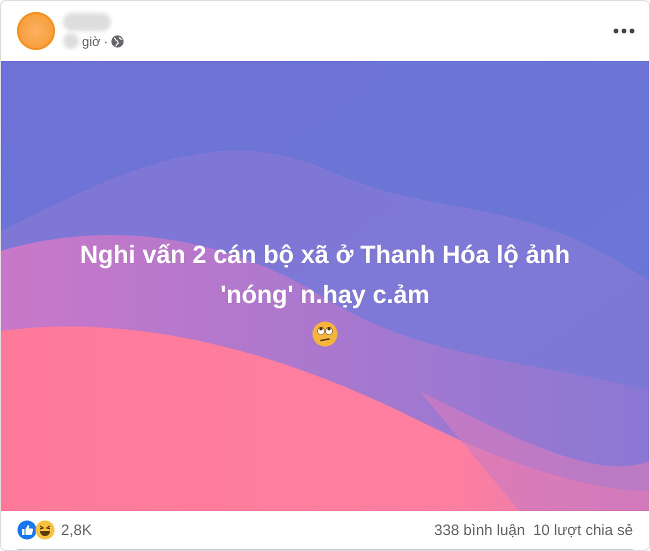 This screenshot has height=551, width=650. Describe the element at coordinates (583, 530) in the screenshot. I see `share-count: 10 lượt chia sẻ` at that location.